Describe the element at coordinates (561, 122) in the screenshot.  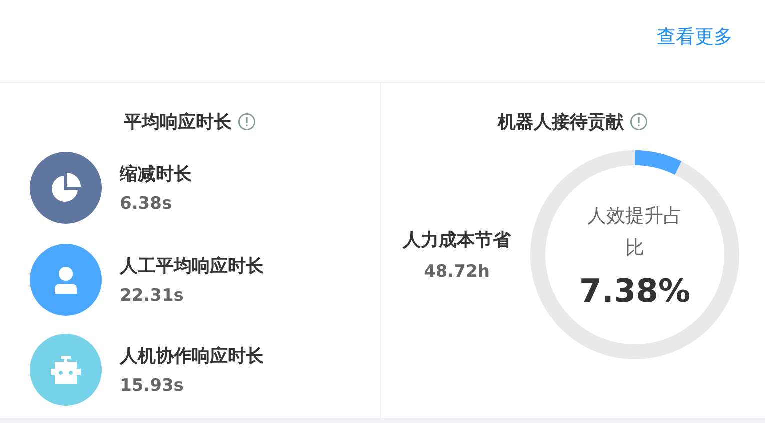
I see `panel-title: 机器人接待贡献` at that location.